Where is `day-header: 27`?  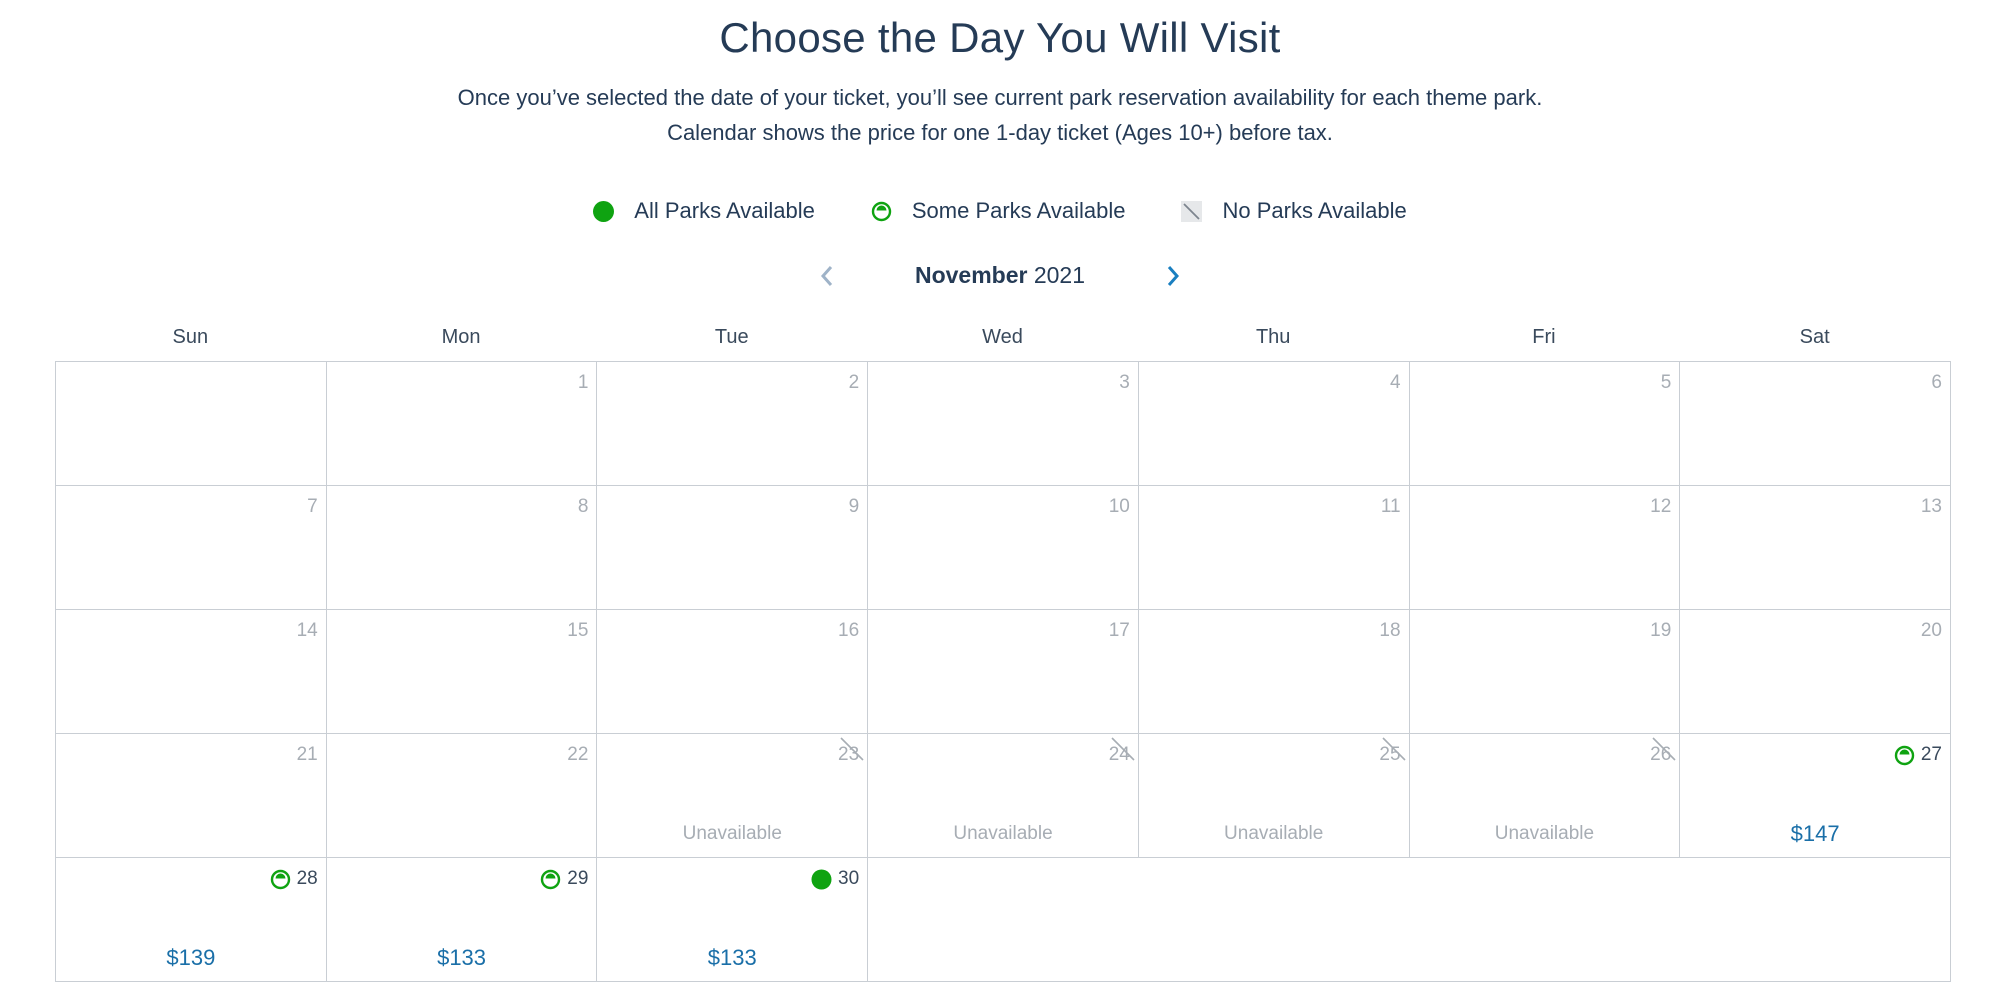 day-header: 27 is located at coordinates (1918, 755).